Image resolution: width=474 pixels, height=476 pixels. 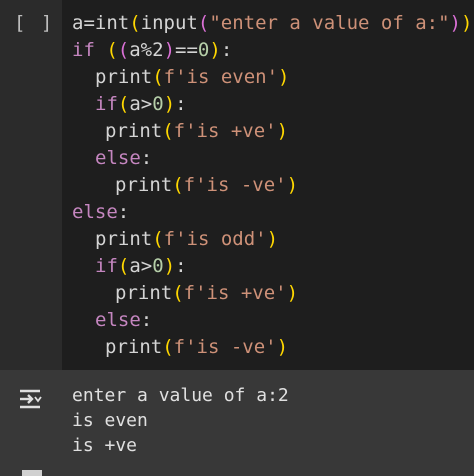 What do you see at coordinates (83, 23) in the screenshot?
I see `code-token: a=` at bounding box center [83, 23].